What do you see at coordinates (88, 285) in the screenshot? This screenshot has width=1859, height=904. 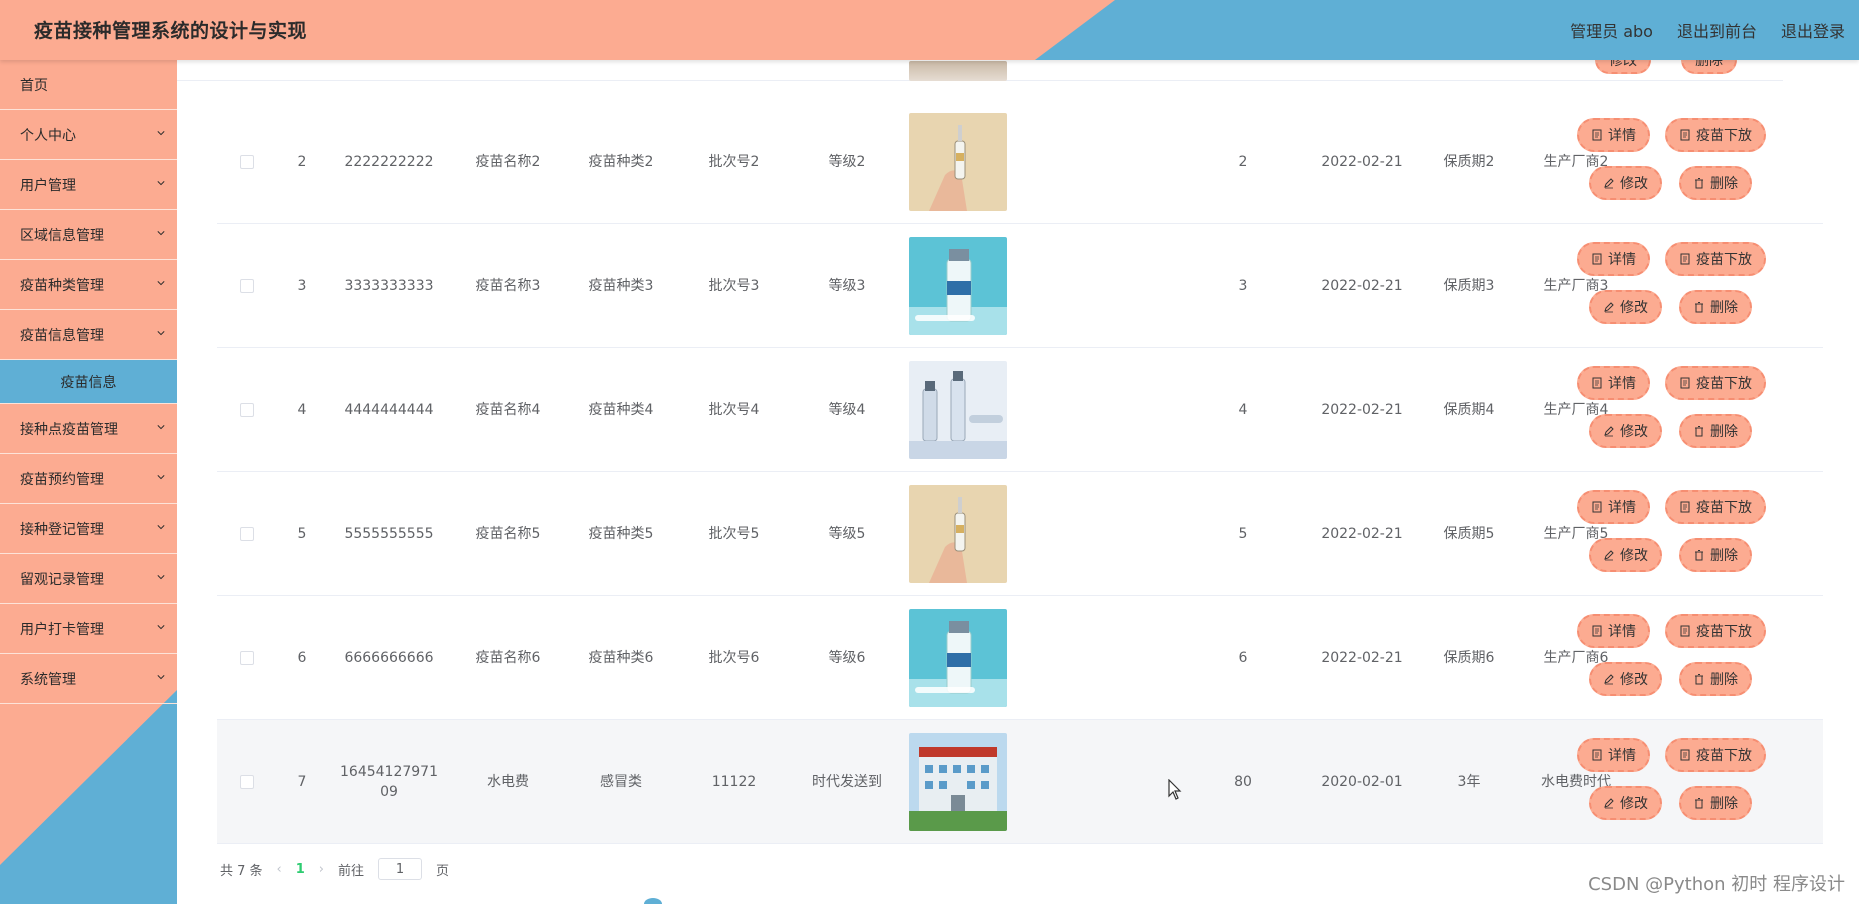 I see `sidebar-item-4: 疫苗种类管理` at bounding box center [88, 285].